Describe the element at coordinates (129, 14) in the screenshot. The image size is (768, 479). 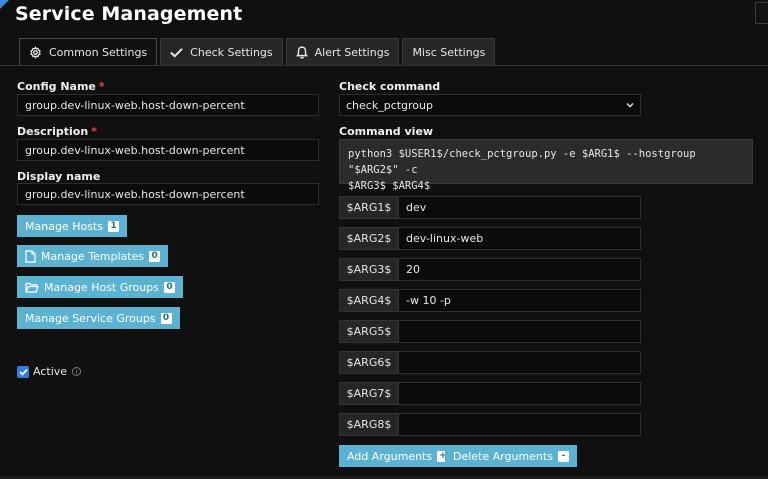
I see `page-title: Service Management` at that location.